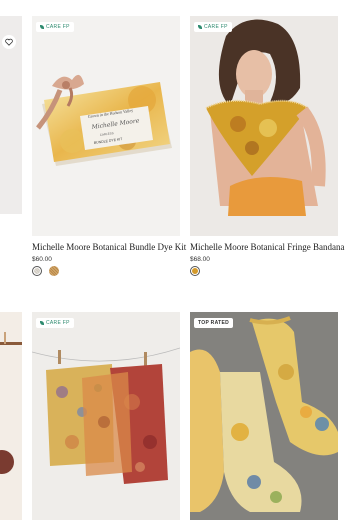 Image resolution: width=358 pixels, height=520 pixels. Describe the element at coordinates (11, 115) in the screenshot. I see `partial-card-top` at that location.